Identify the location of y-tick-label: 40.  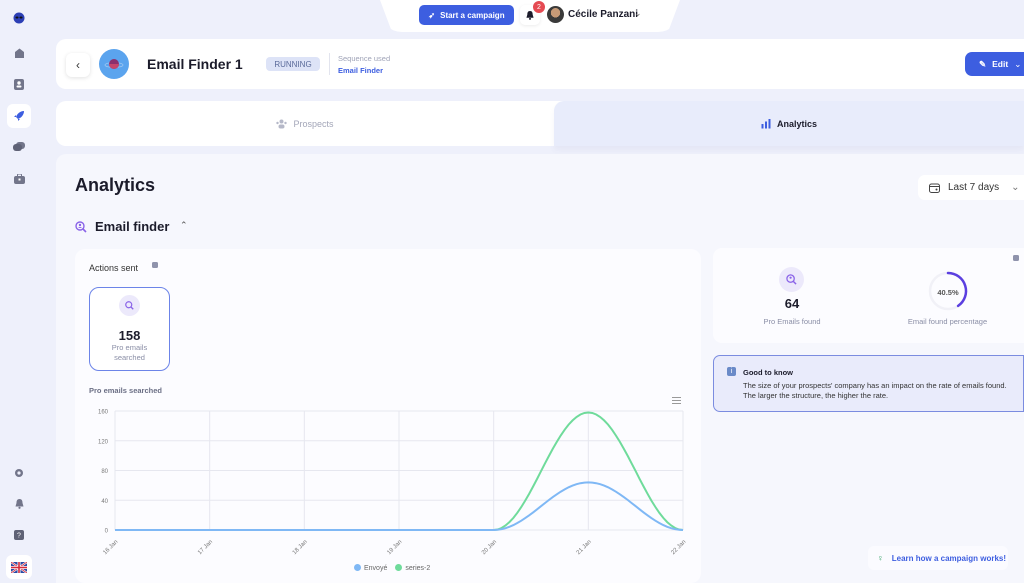
(104, 502).